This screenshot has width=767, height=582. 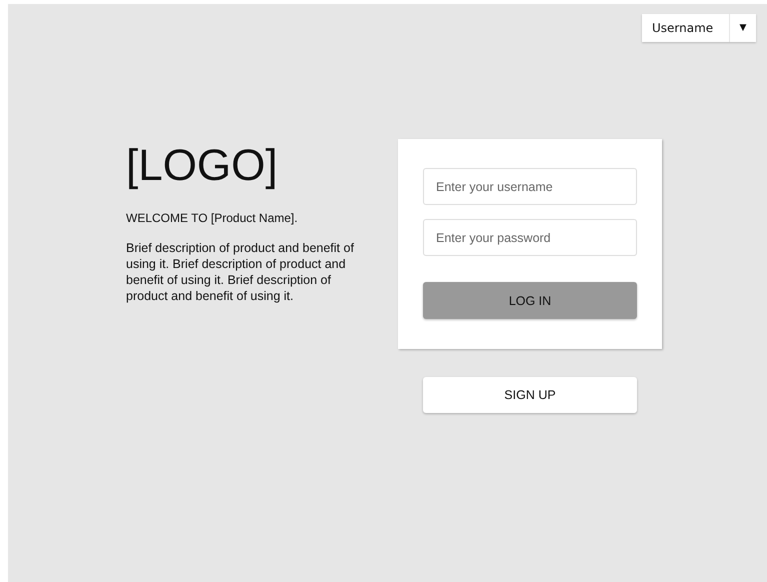 What do you see at coordinates (240, 272) in the screenshot?
I see `description-text: Brief description of product and benefit of using it. Brief description of product and benefit of using it. Brief description of product and benefit of using it.` at bounding box center [240, 272].